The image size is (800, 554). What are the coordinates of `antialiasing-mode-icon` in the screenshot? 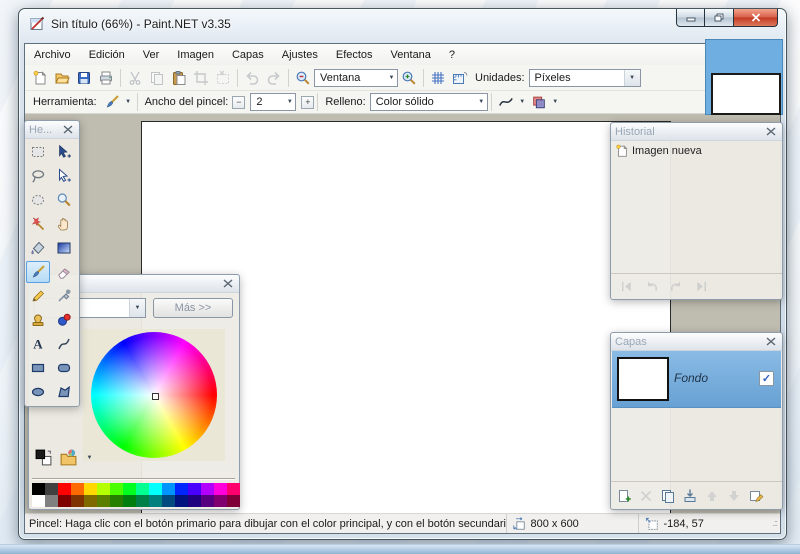 It's located at (506, 102).